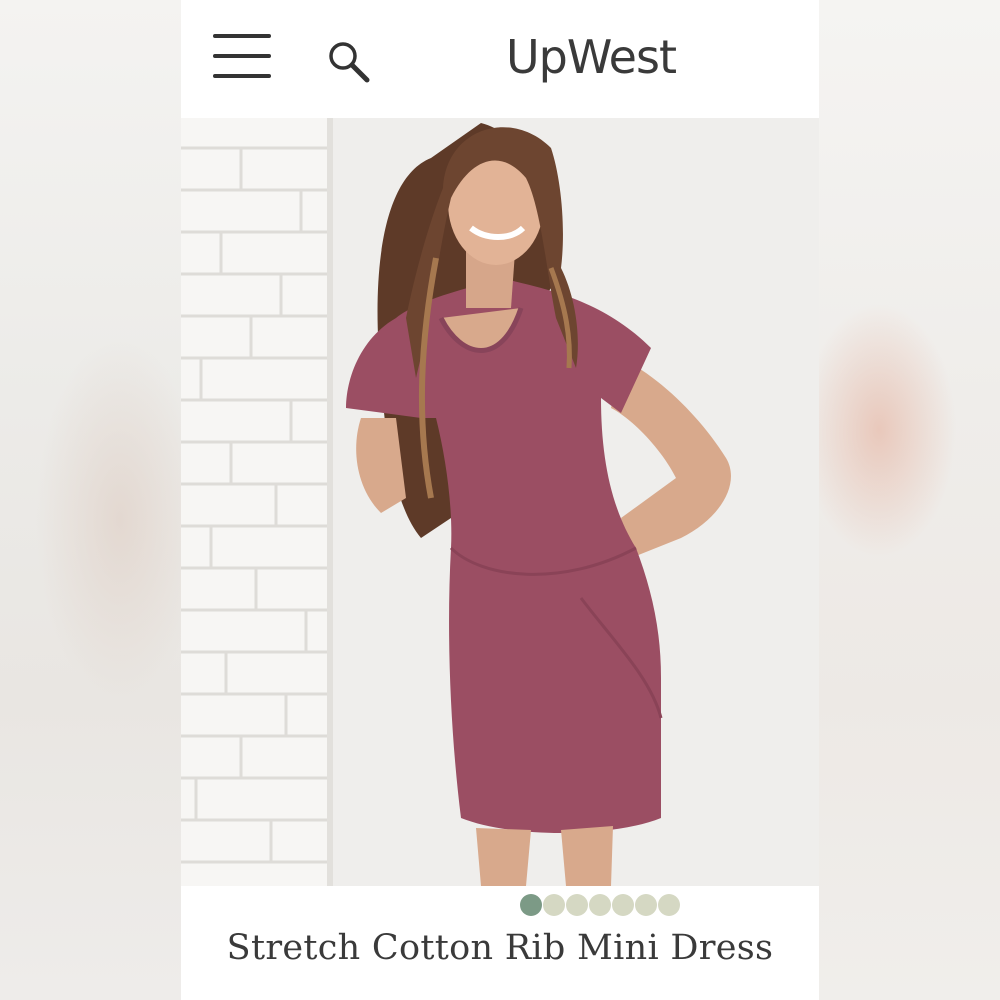 The width and height of the screenshot is (1000, 1000). I want to click on color-swatch-selector, so click(600, 905).